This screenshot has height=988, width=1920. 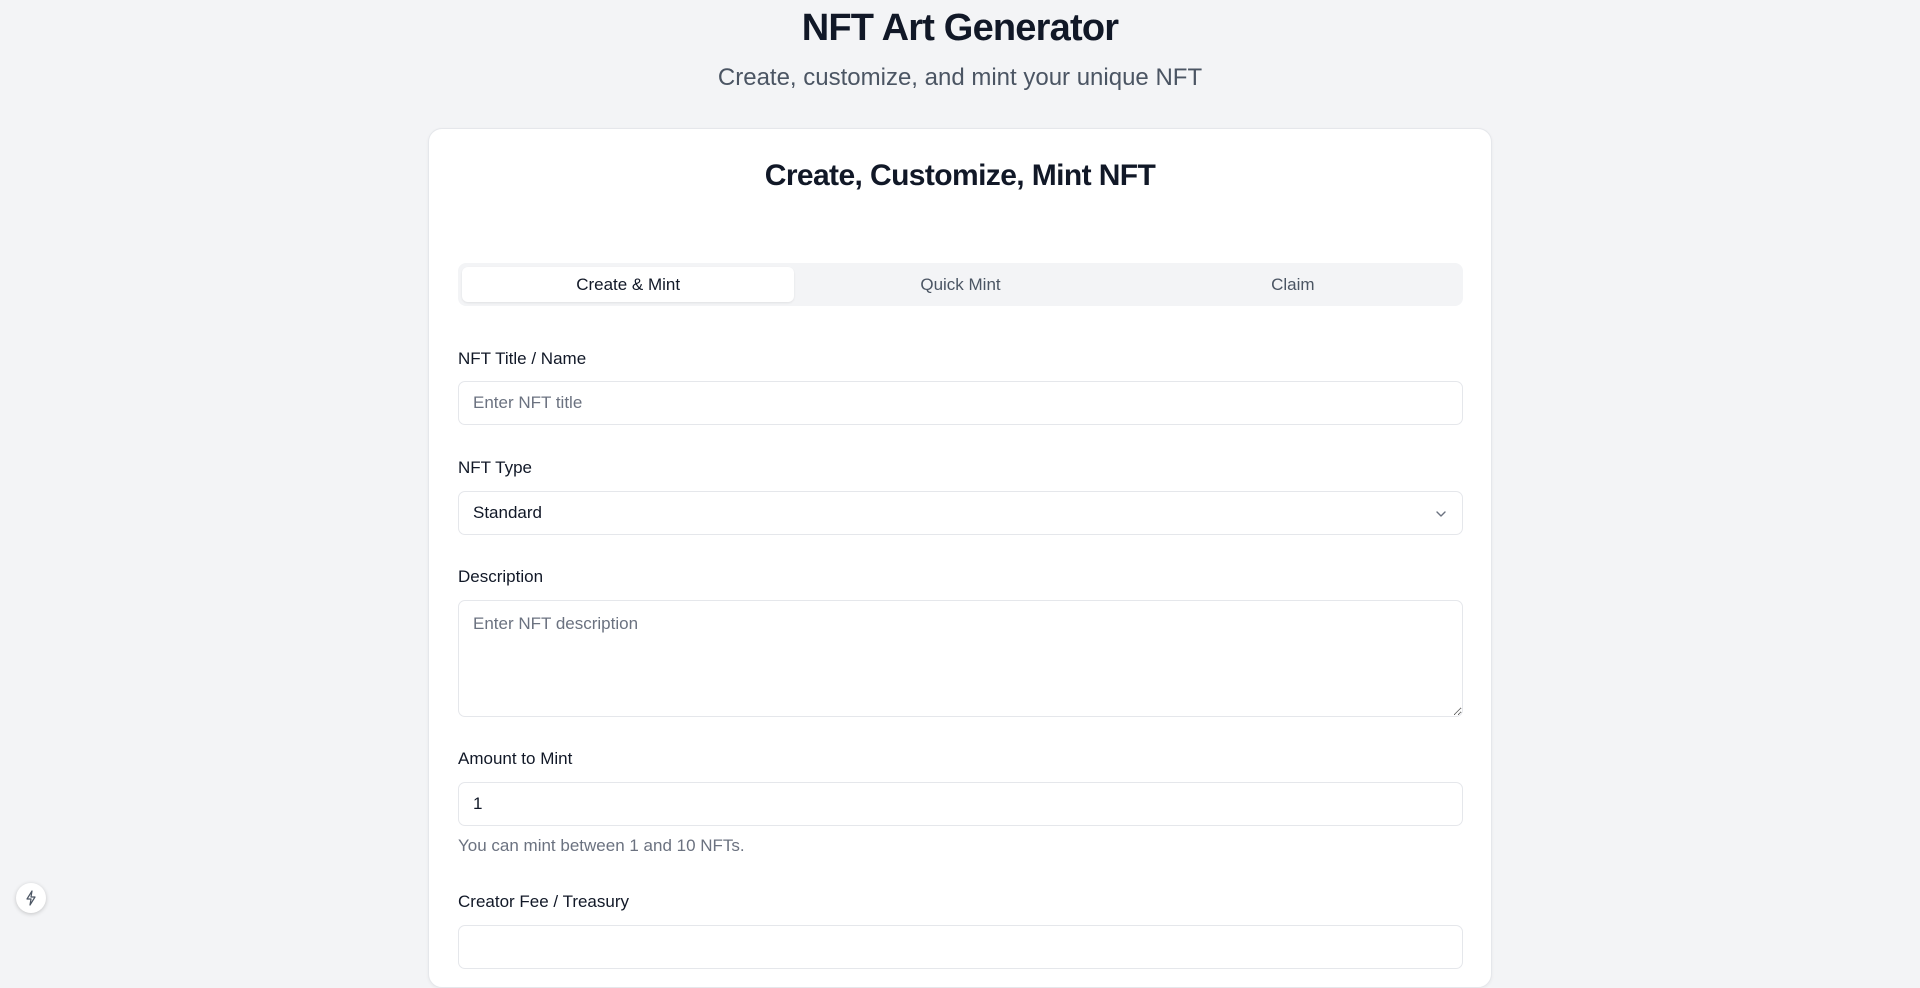 What do you see at coordinates (960, 658) in the screenshot?
I see `description-textarea` at bounding box center [960, 658].